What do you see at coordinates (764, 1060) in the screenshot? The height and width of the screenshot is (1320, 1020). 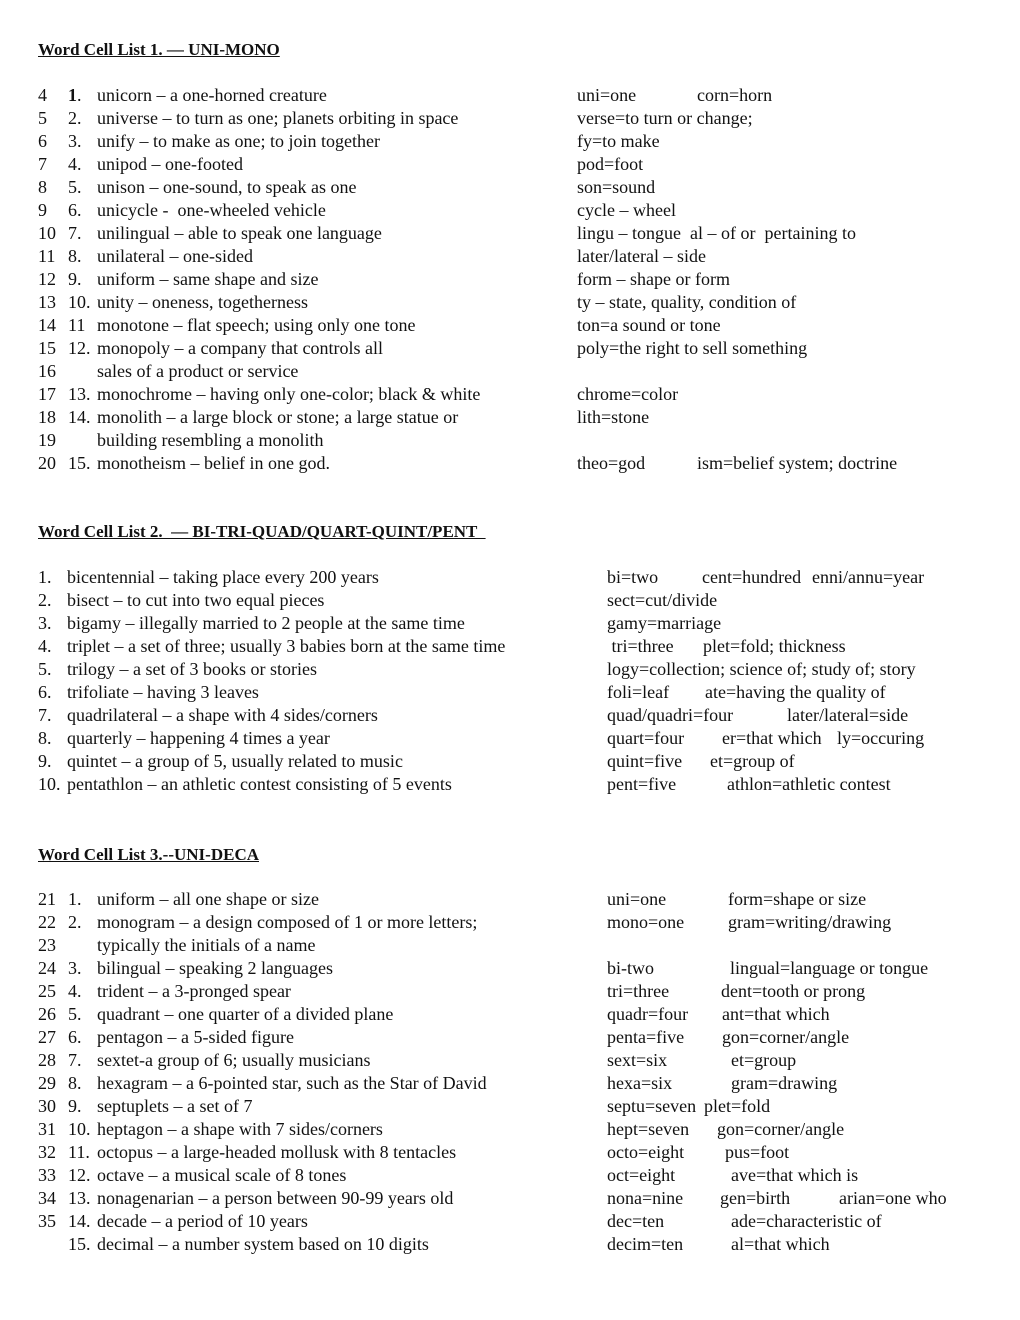 I see `word-root: et=group` at bounding box center [764, 1060].